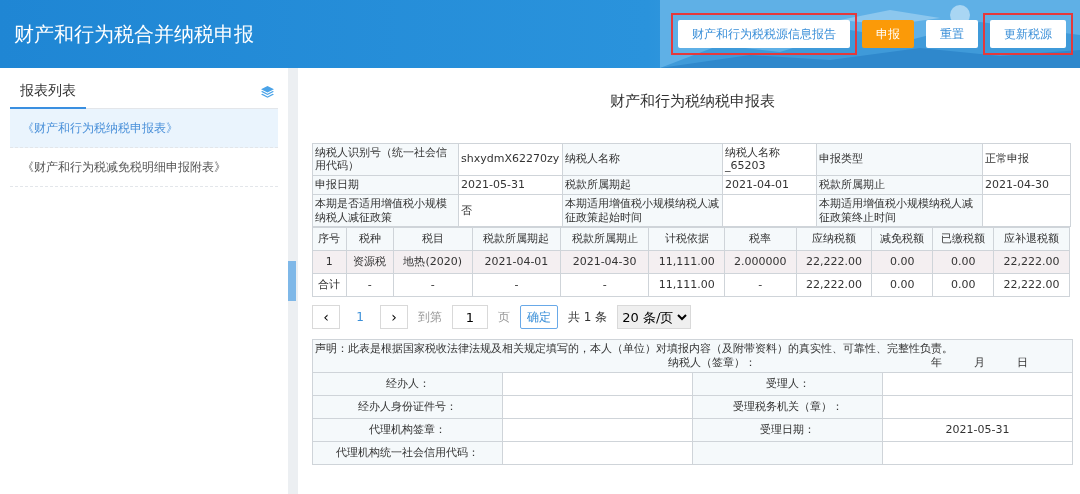  I want to click on date-label: 年, so click(936, 363).